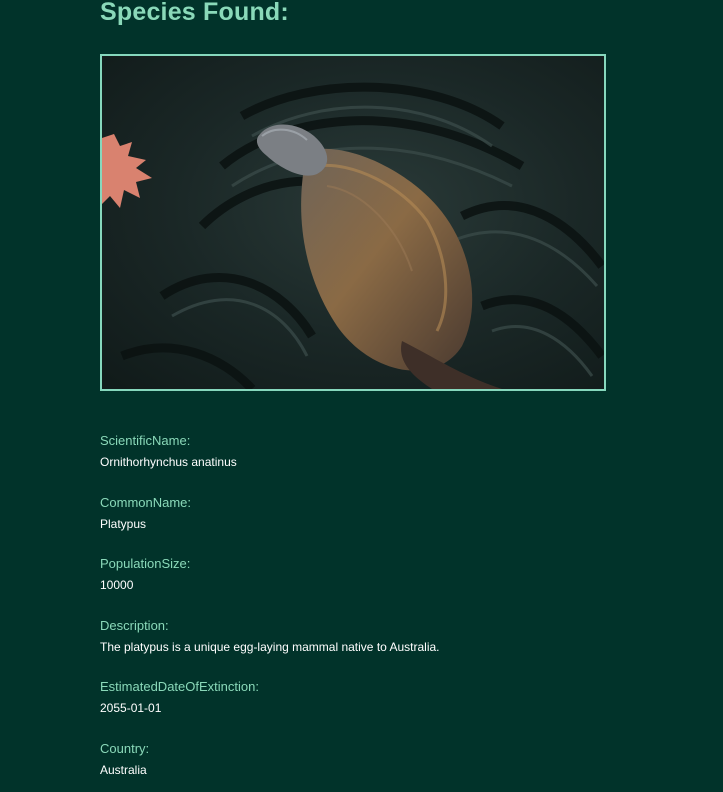 This screenshot has width=723, height=792. Describe the element at coordinates (380, 464) in the screenshot. I see `field-scientific-name: ScientificName: Ornithorhynchus anatinus` at that location.